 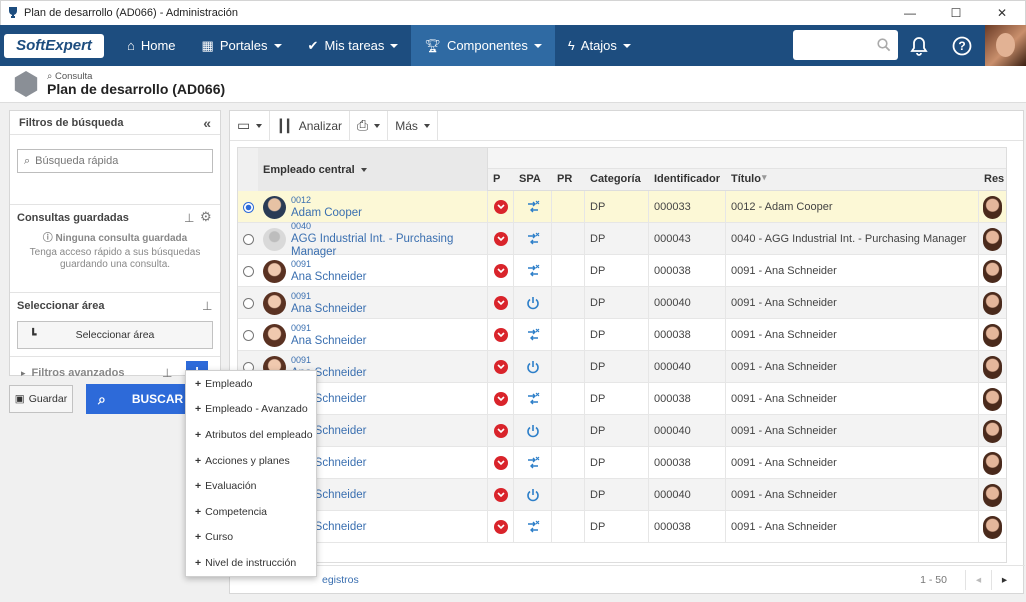 I want to click on save-query-button: ▣ Guardar, so click(x=41, y=399).